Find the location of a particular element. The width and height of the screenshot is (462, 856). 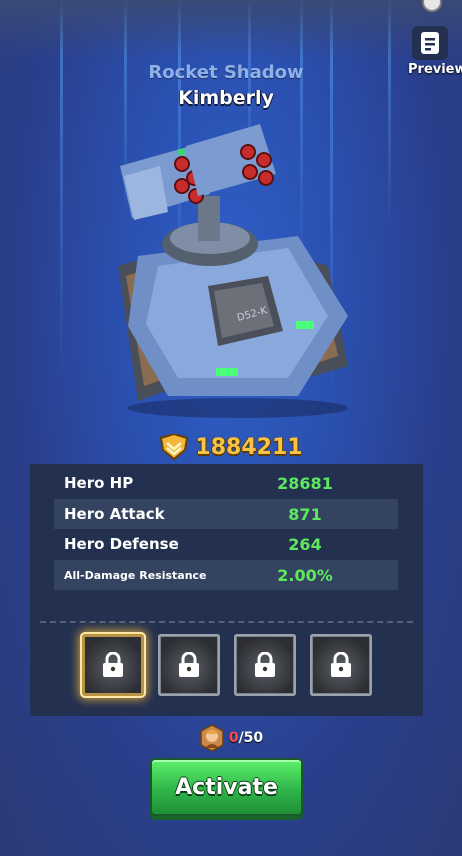

stat-label: Hero HP is located at coordinates (99, 483).